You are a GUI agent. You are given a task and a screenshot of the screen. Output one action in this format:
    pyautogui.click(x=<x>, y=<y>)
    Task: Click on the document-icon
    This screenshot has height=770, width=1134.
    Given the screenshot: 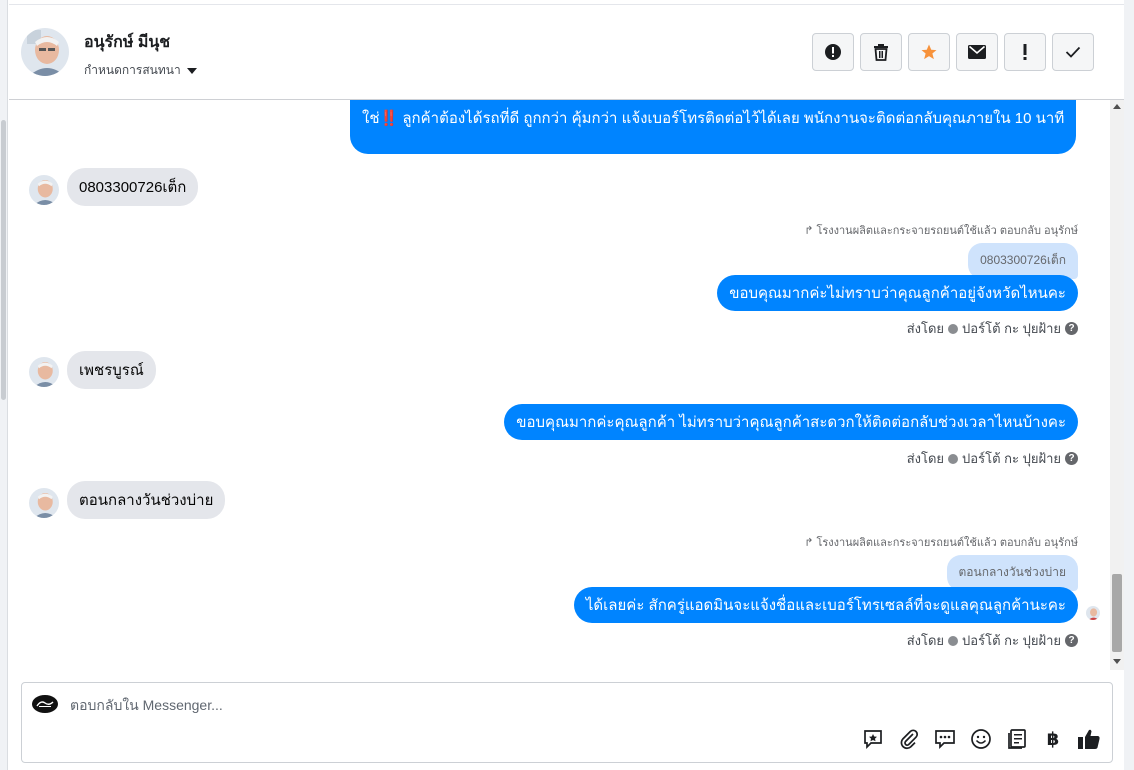 What is the action you would take?
    pyautogui.click(x=1017, y=739)
    